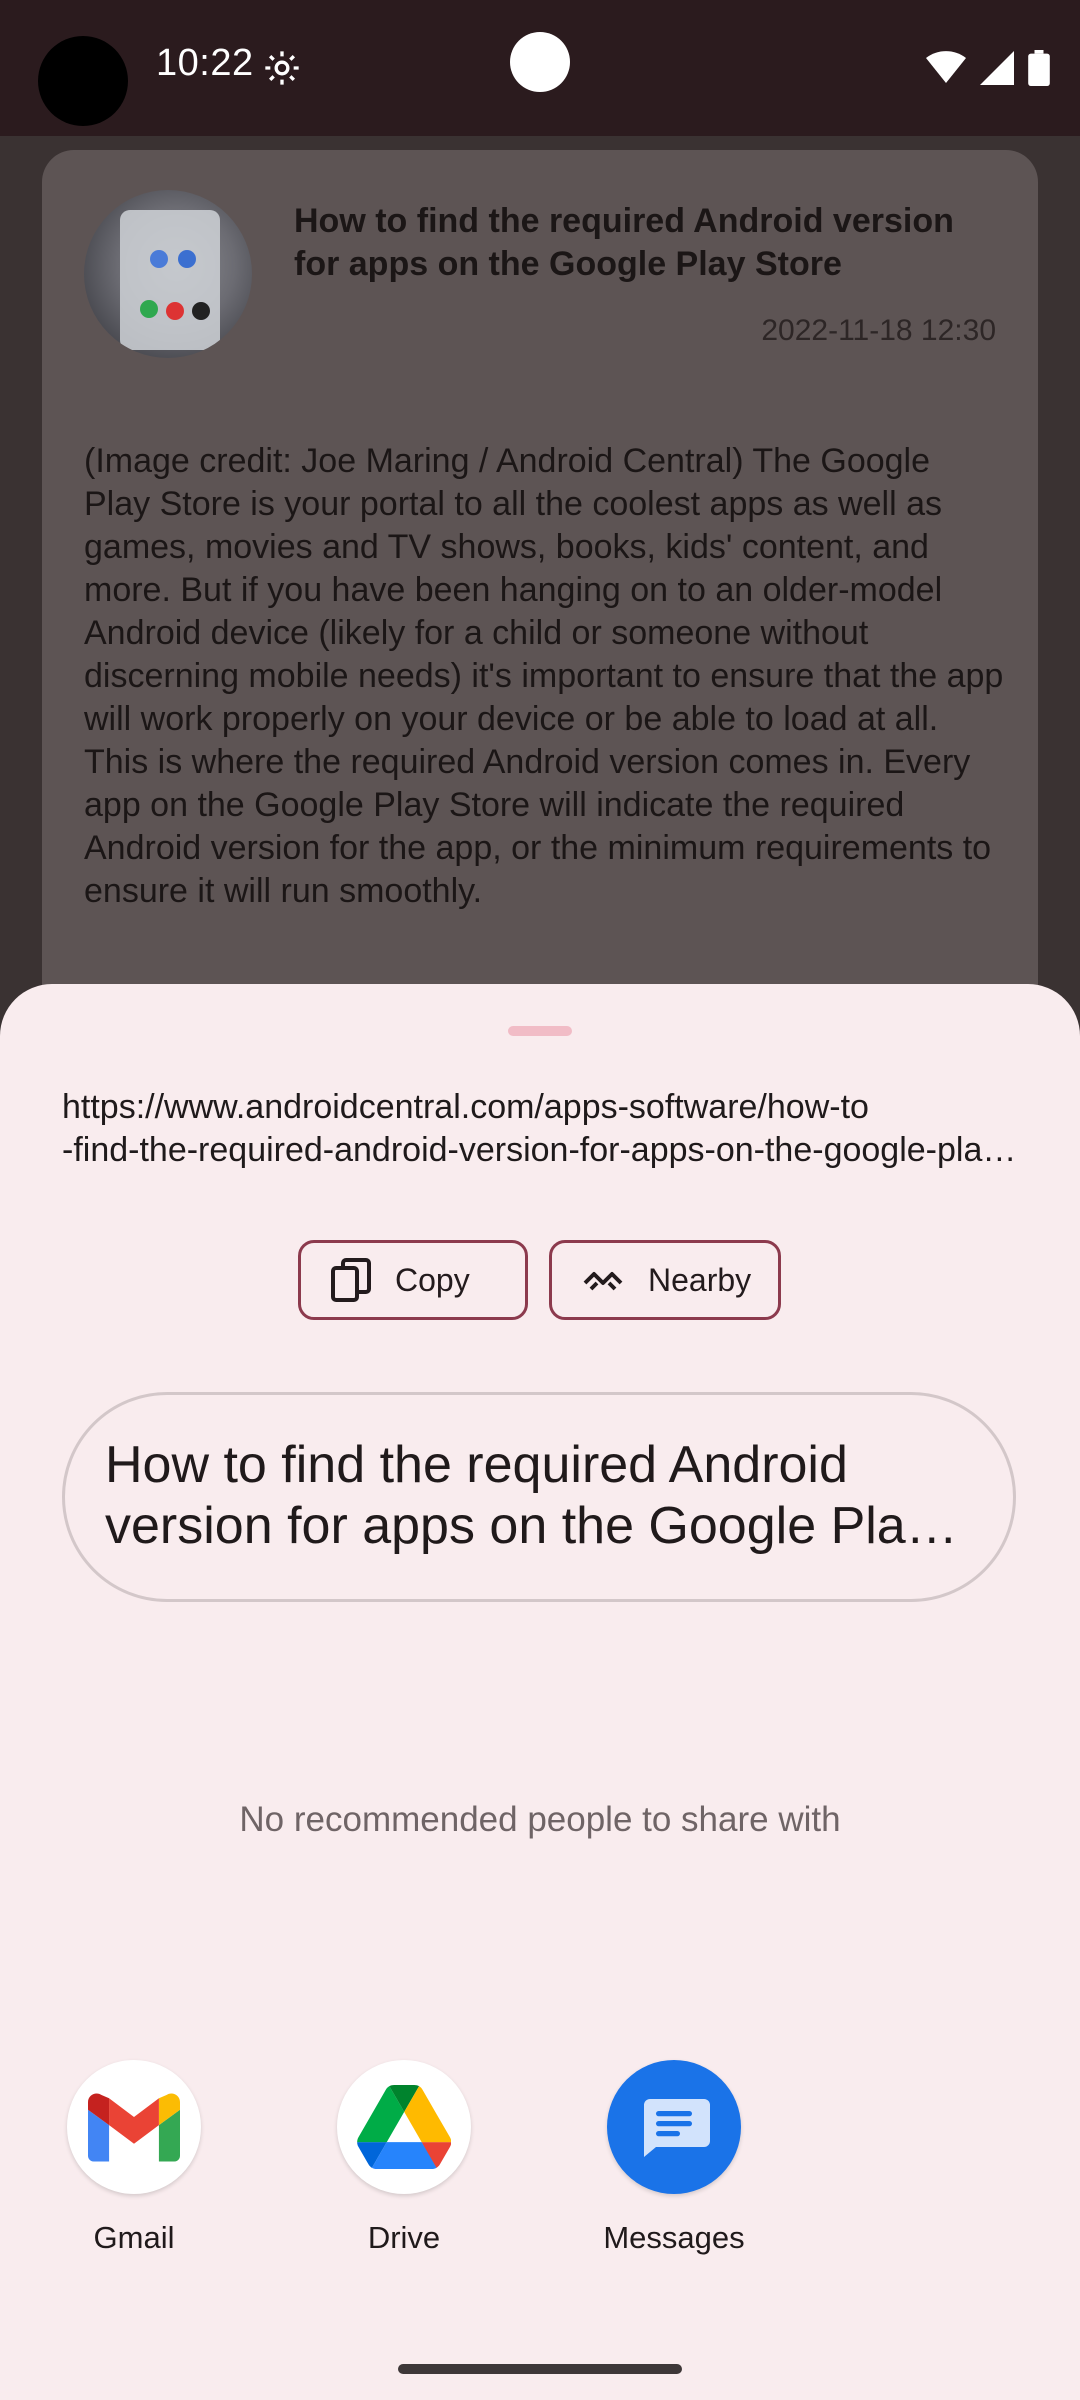  I want to click on status-time: 10:22, so click(205, 63).